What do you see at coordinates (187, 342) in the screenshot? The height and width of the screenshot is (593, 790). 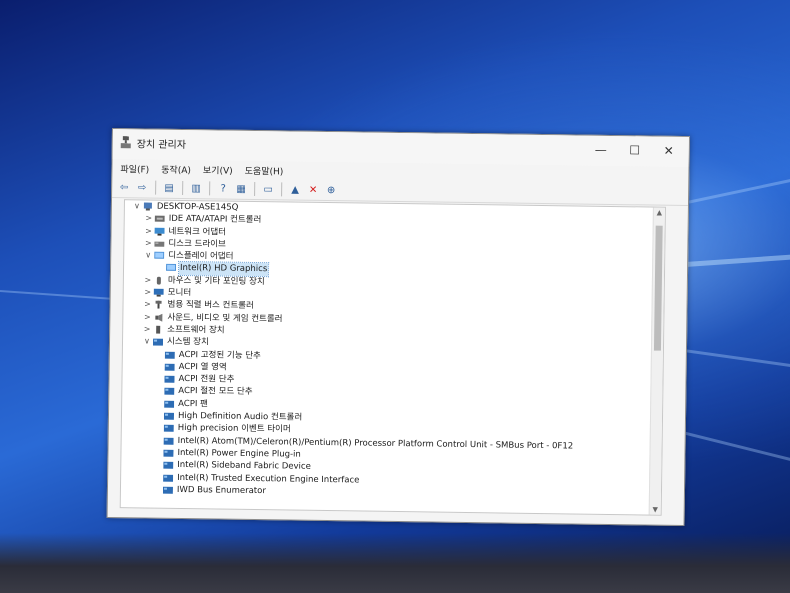 I see `tree-node-label: 시스템 장치` at bounding box center [187, 342].